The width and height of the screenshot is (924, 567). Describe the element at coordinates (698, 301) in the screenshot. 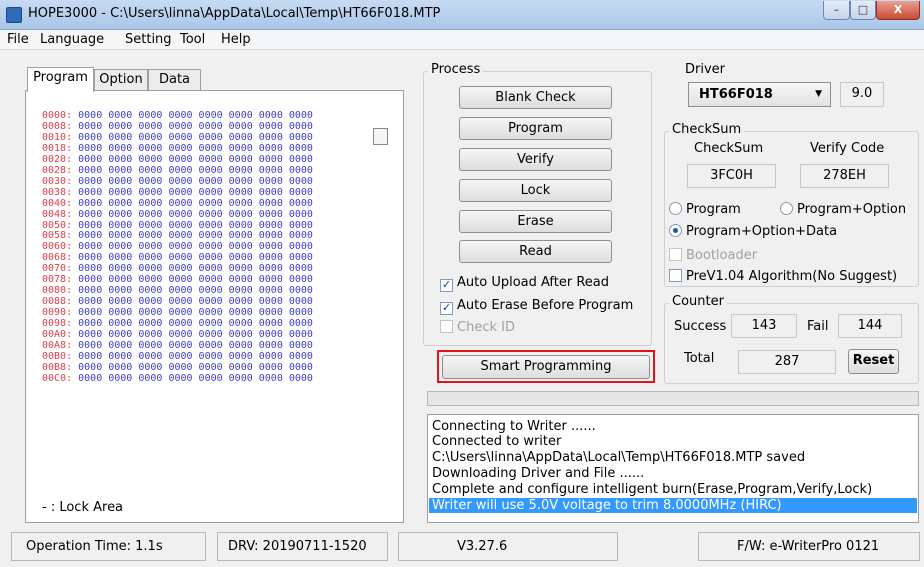

I see `counter-label: Counter` at that location.